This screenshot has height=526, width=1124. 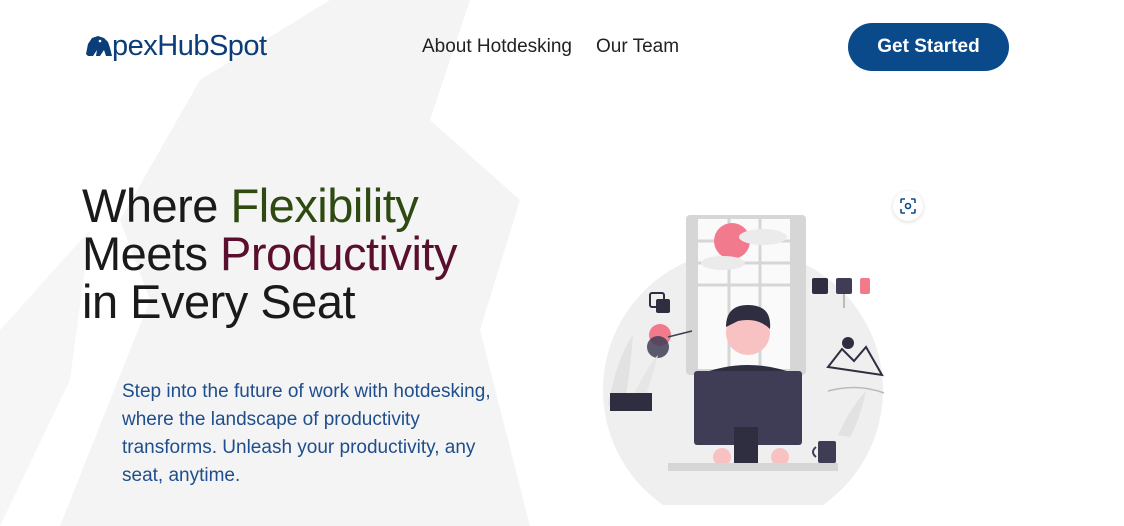 What do you see at coordinates (156, 205) in the screenshot?
I see `headline-text: Where` at bounding box center [156, 205].